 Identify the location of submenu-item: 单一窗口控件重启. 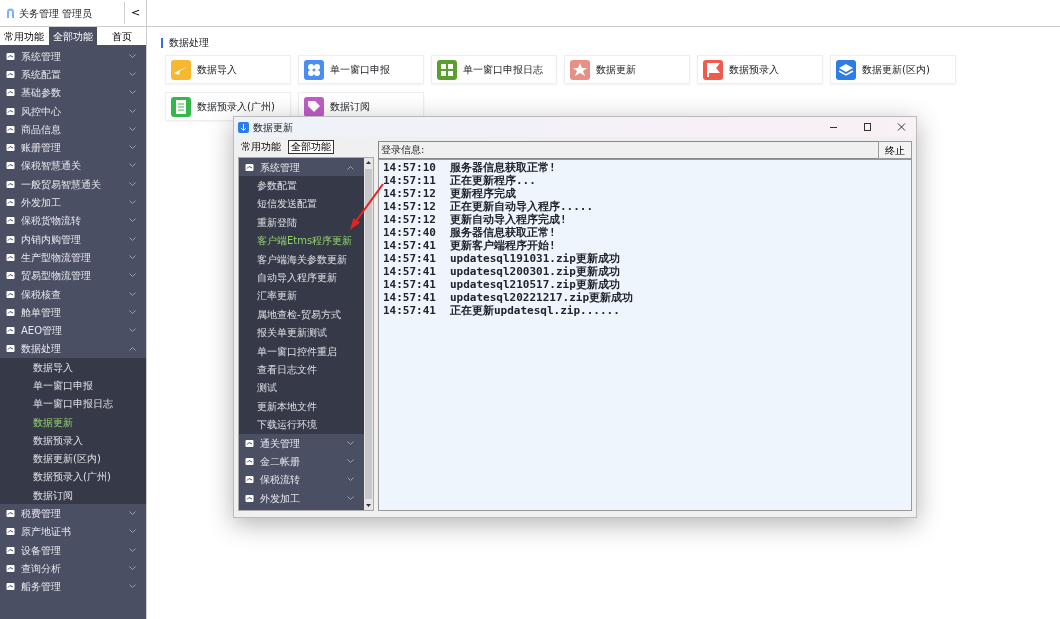
(301, 351).